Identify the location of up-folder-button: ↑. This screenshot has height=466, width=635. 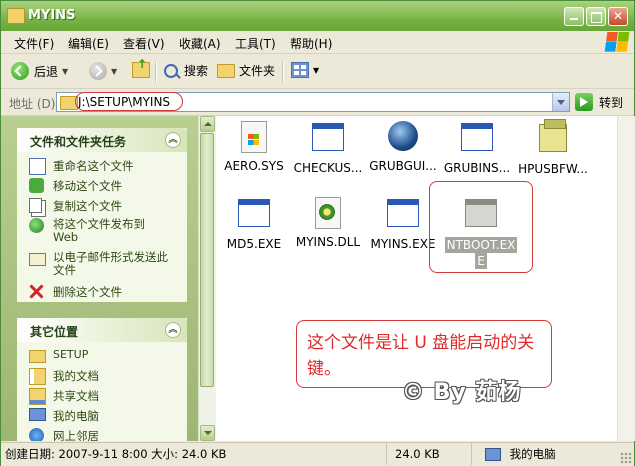
(141, 68).